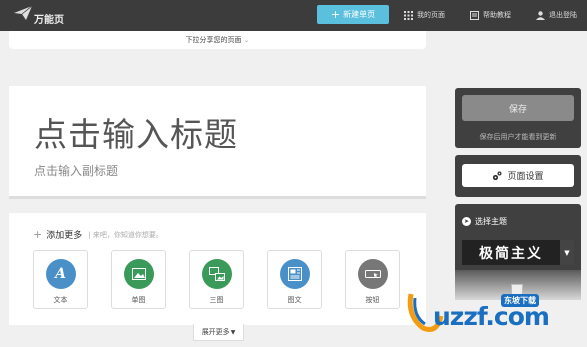 This screenshot has width=587, height=347. I want to click on add-more-header: + 添加更多 | 来吧，你知道你想要。, so click(98, 234).